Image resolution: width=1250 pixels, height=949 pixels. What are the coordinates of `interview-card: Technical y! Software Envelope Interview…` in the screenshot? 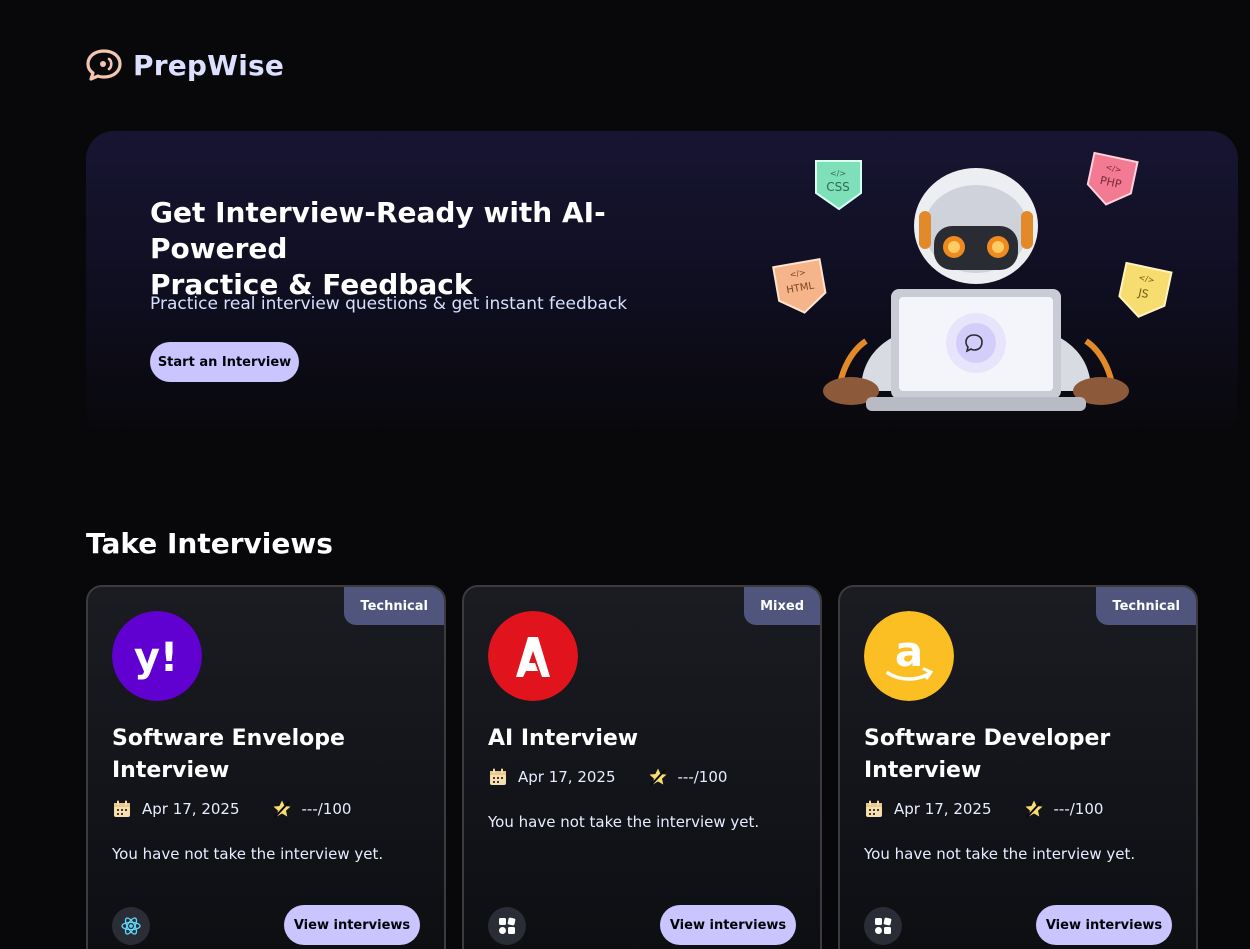 It's located at (266, 767).